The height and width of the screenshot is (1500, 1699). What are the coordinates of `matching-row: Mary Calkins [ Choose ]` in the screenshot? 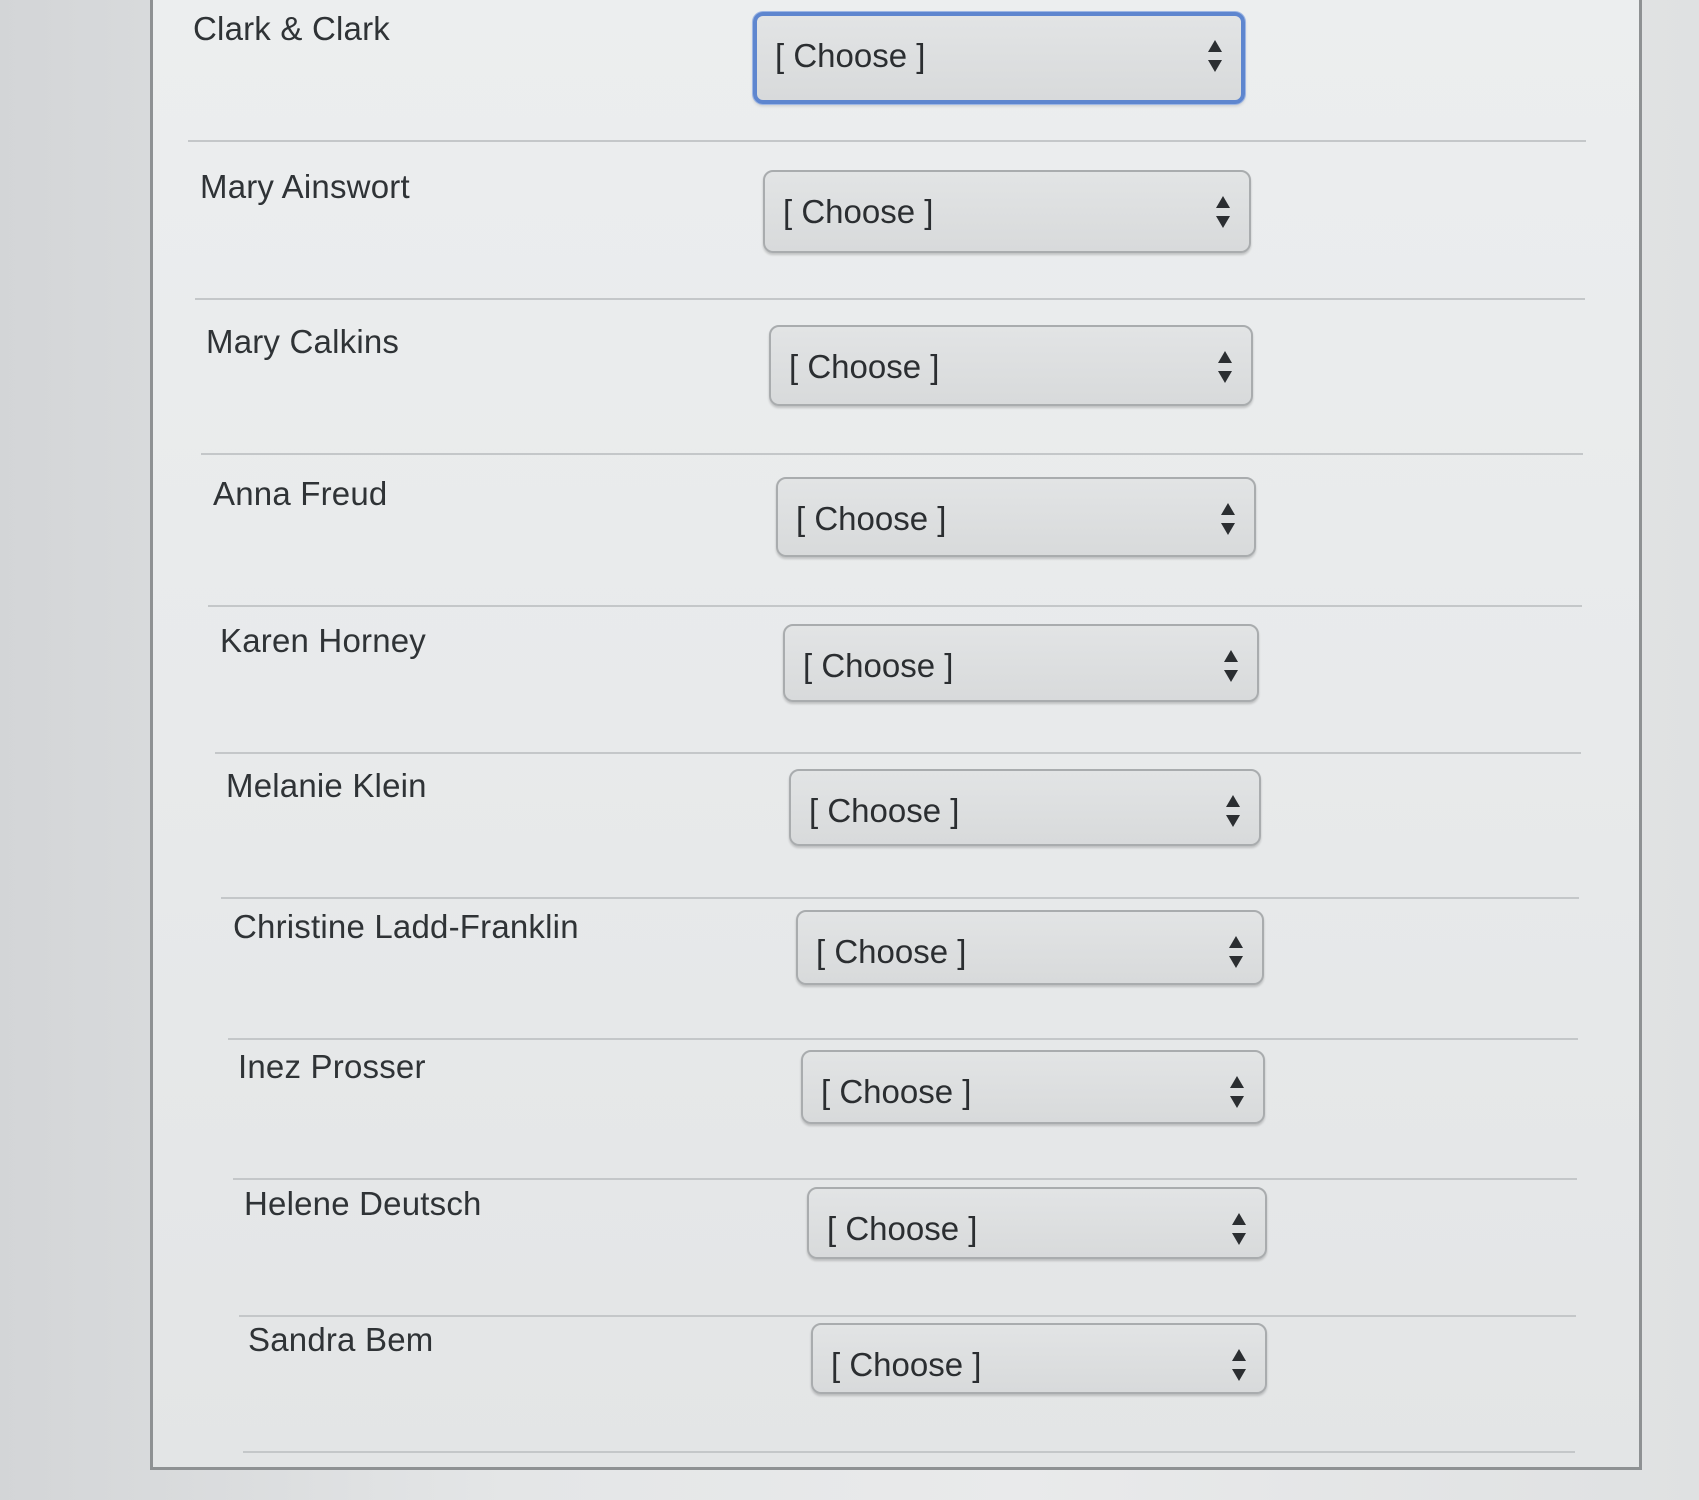 It's located at (892, 380).